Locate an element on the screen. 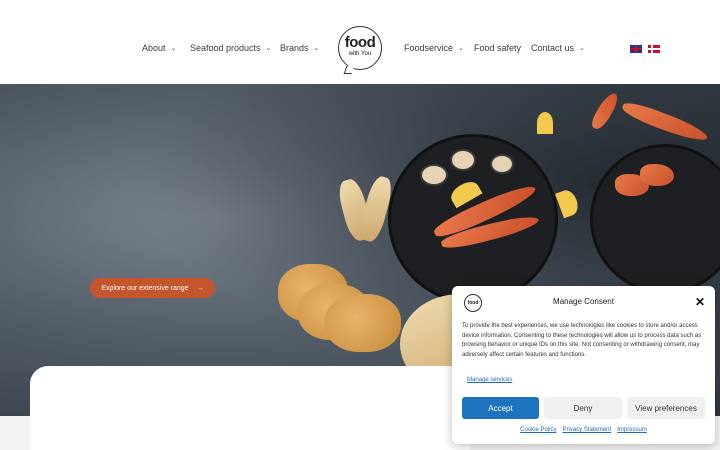 This screenshot has height=450, width=720. consent-title: Manage Consent is located at coordinates (583, 301).